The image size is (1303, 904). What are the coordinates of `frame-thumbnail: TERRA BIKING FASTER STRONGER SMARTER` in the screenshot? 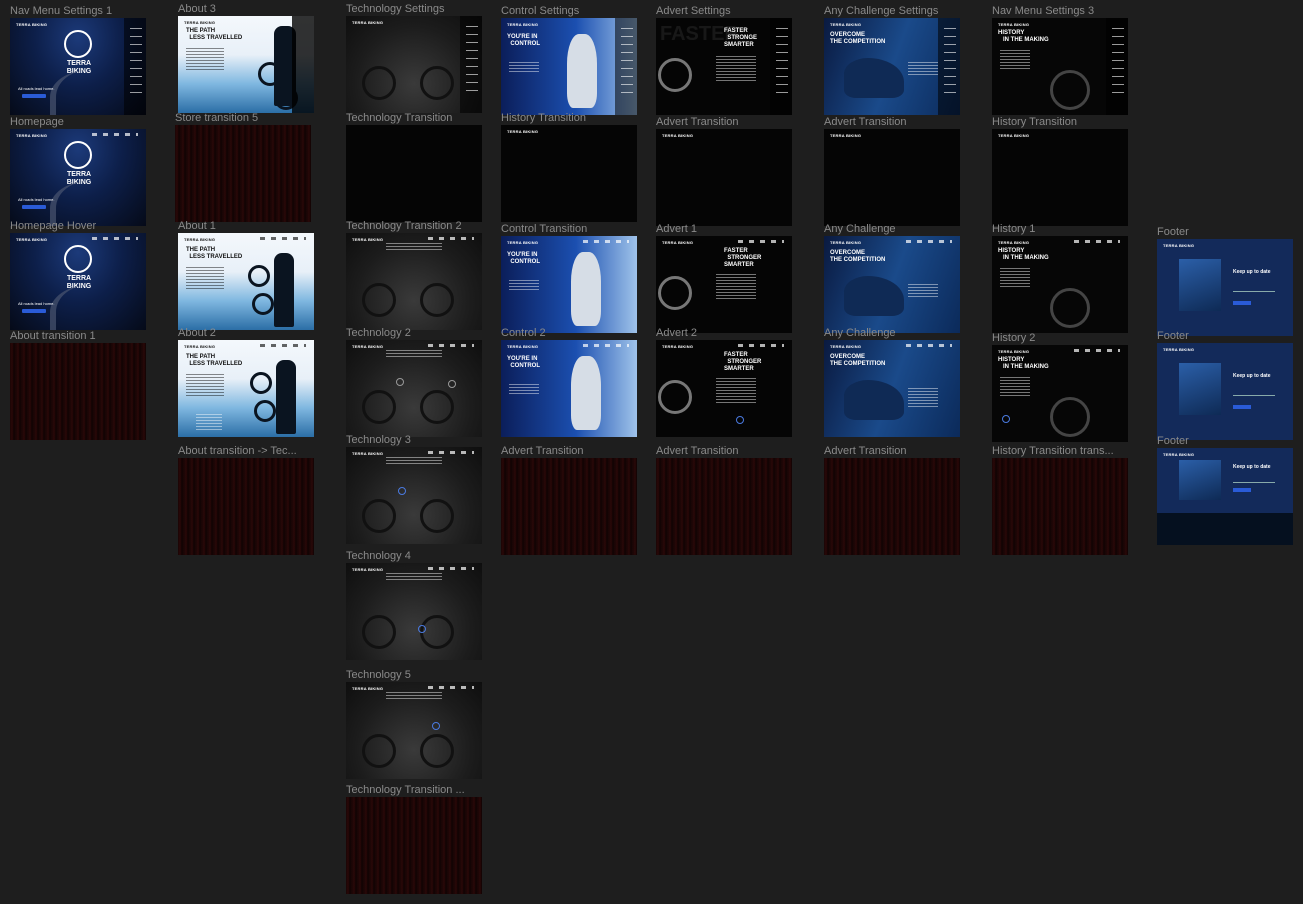 It's located at (724, 388).